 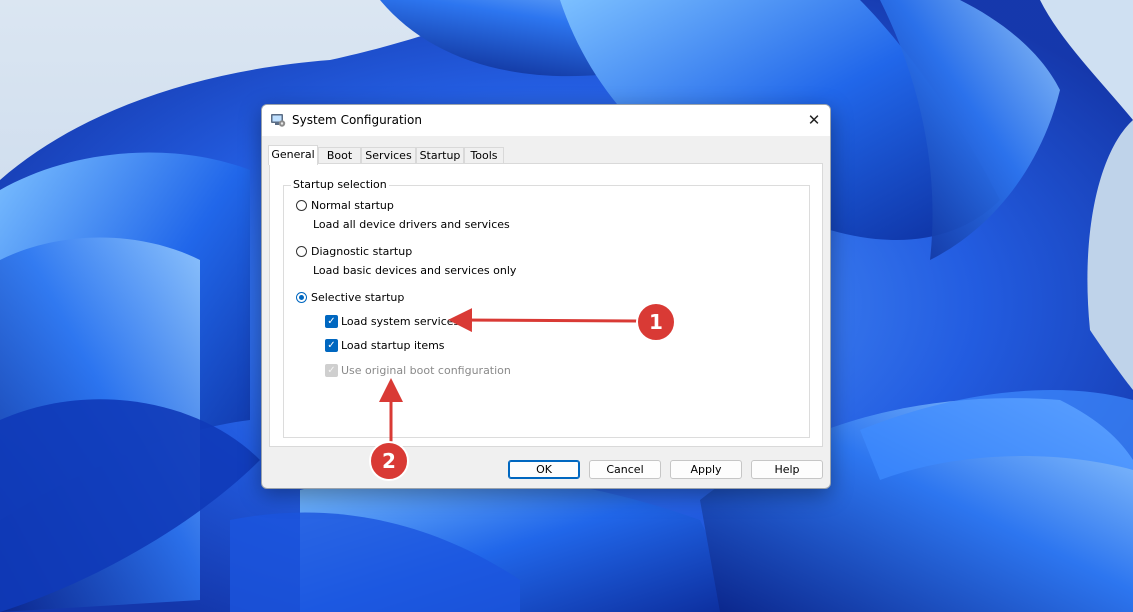 What do you see at coordinates (625, 469) in the screenshot?
I see `cancel-button: Cancel` at bounding box center [625, 469].